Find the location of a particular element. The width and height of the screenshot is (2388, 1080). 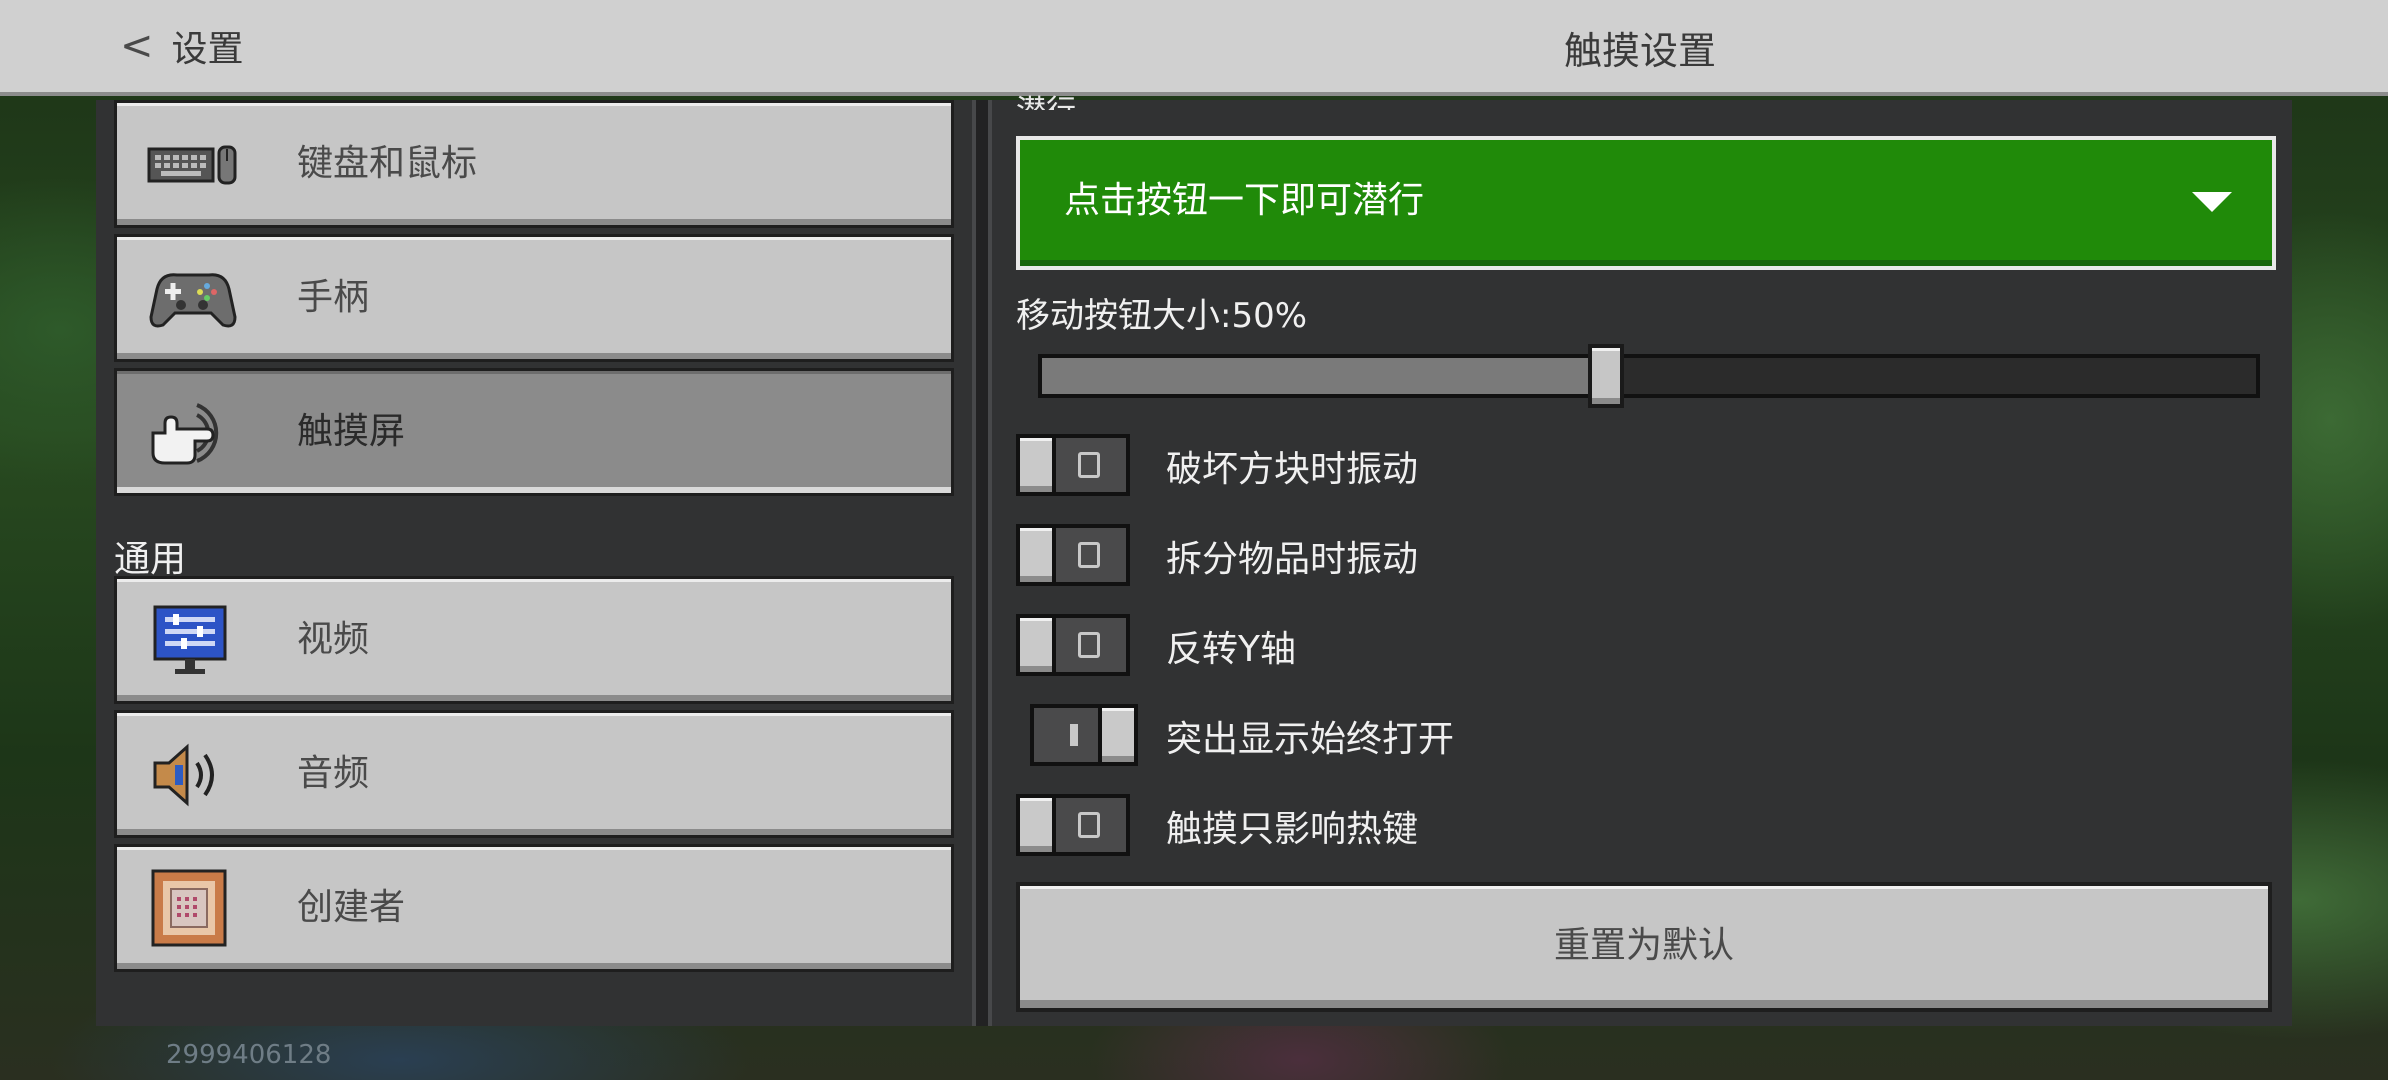

back-button: < 设置 is located at coordinates (182, 46).